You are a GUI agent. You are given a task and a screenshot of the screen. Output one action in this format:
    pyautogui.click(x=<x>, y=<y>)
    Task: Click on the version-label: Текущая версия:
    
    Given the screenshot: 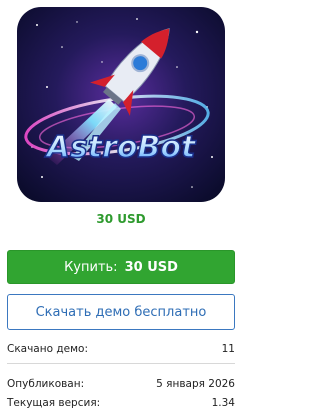 What is the action you would take?
    pyautogui.click(x=54, y=403)
    